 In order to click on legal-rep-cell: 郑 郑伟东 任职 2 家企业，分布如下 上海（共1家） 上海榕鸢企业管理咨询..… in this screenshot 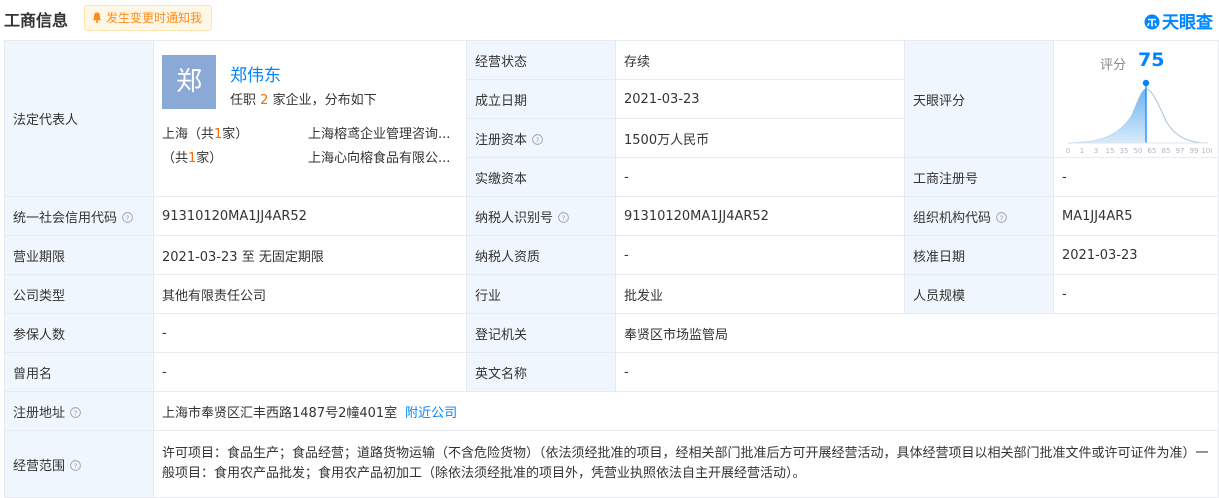, I will do `click(310, 118)`.